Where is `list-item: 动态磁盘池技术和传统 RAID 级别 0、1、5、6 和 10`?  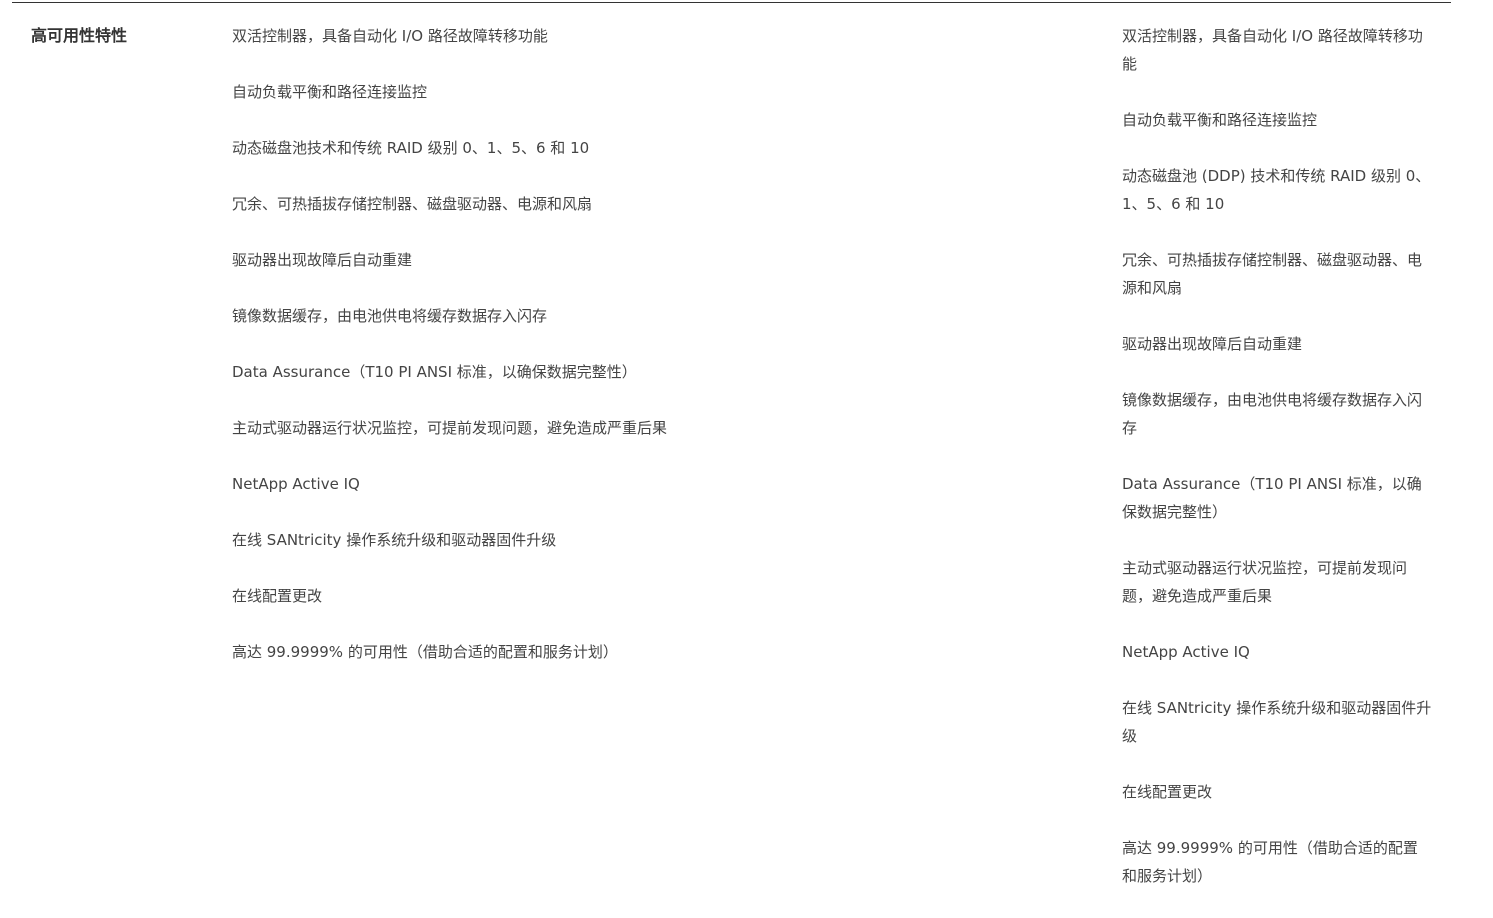 list-item: 动态磁盘池技术和传统 RAID 级别 0、1、5、6 和 10 is located at coordinates (411, 148).